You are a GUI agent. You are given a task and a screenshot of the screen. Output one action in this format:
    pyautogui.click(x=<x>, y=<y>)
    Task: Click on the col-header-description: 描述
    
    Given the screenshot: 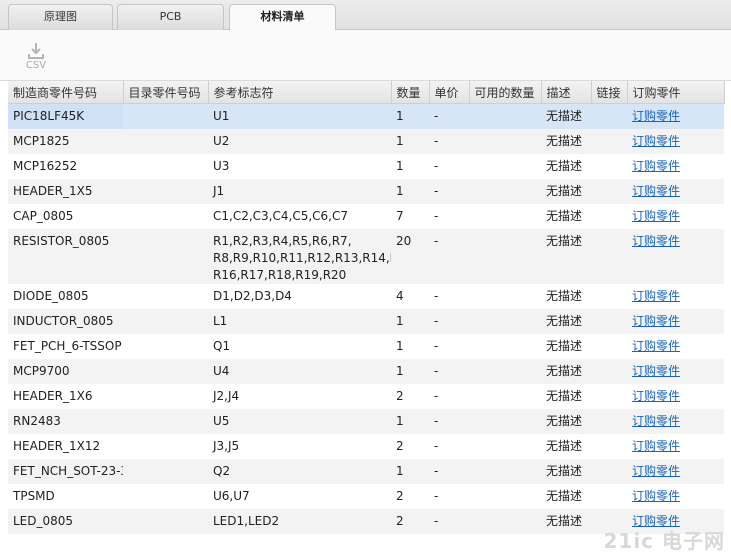 What is the action you would take?
    pyautogui.click(x=566, y=92)
    